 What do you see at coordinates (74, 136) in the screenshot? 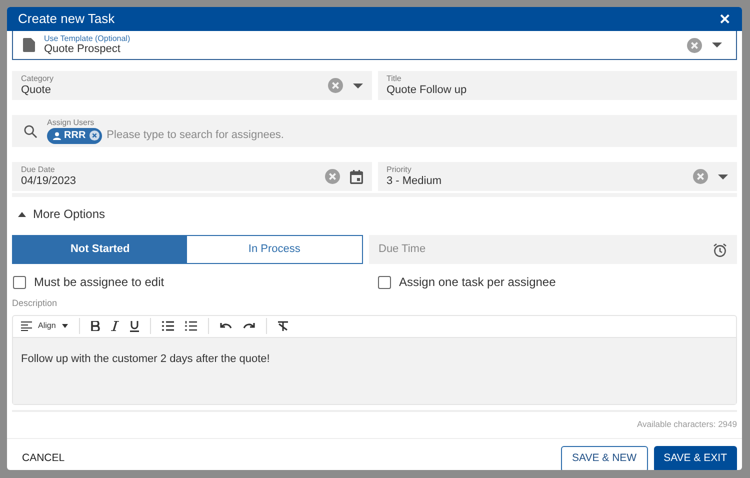
I see `user-chip: RRR` at bounding box center [74, 136].